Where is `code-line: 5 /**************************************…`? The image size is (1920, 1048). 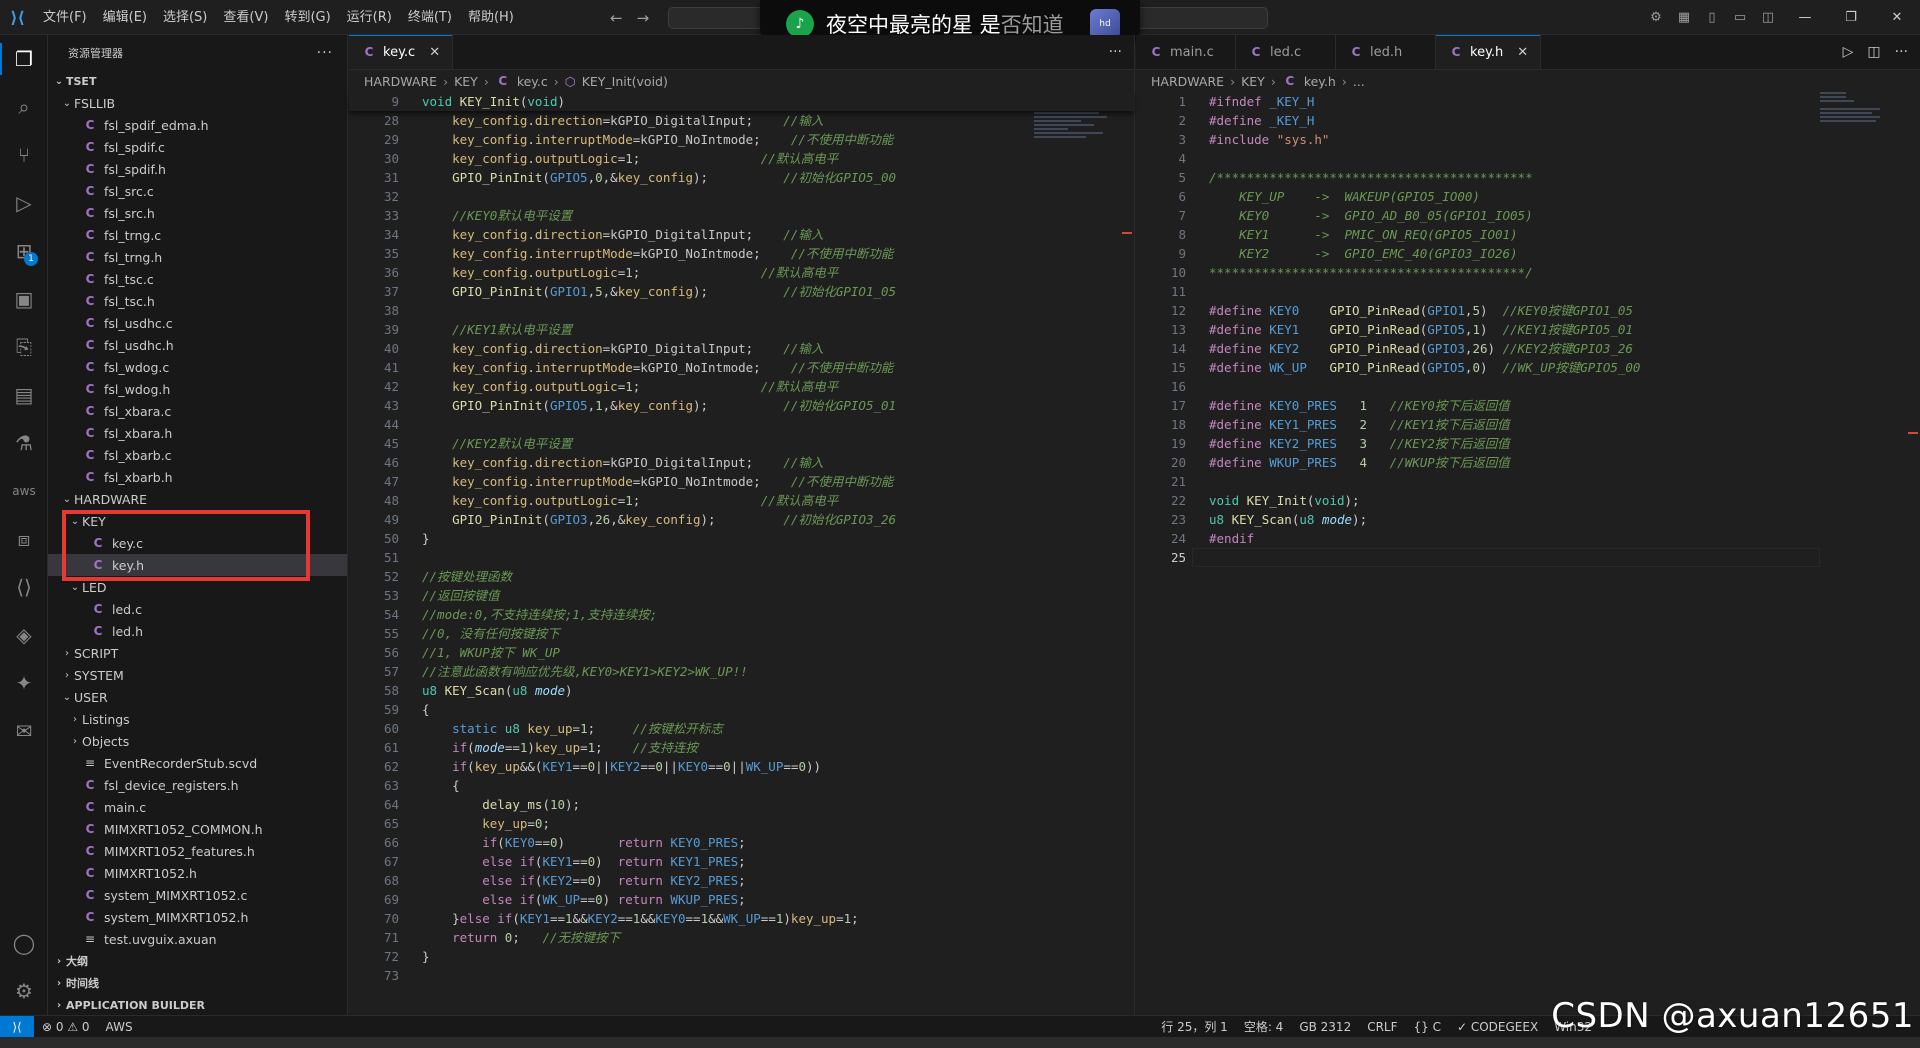
code-line: 5 /**************************************… is located at coordinates (1528, 177).